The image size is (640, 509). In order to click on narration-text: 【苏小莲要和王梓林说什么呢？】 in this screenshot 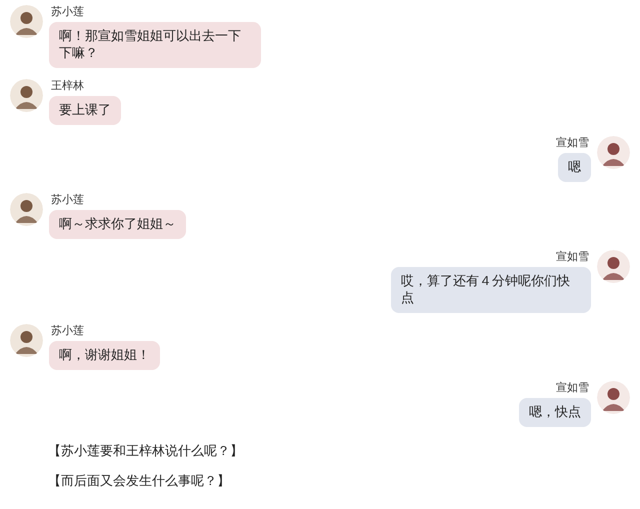, I will do `click(146, 452)`.